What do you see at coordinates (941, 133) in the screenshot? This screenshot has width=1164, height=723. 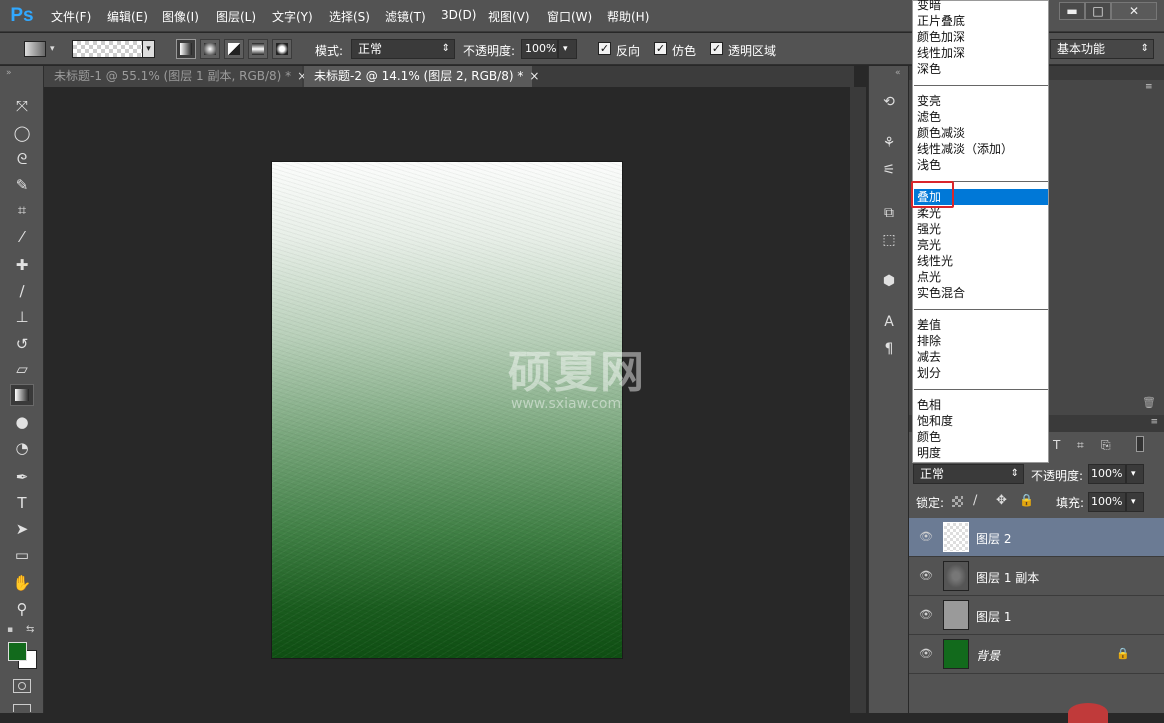 I see `blend-option: 颜色减淡` at bounding box center [941, 133].